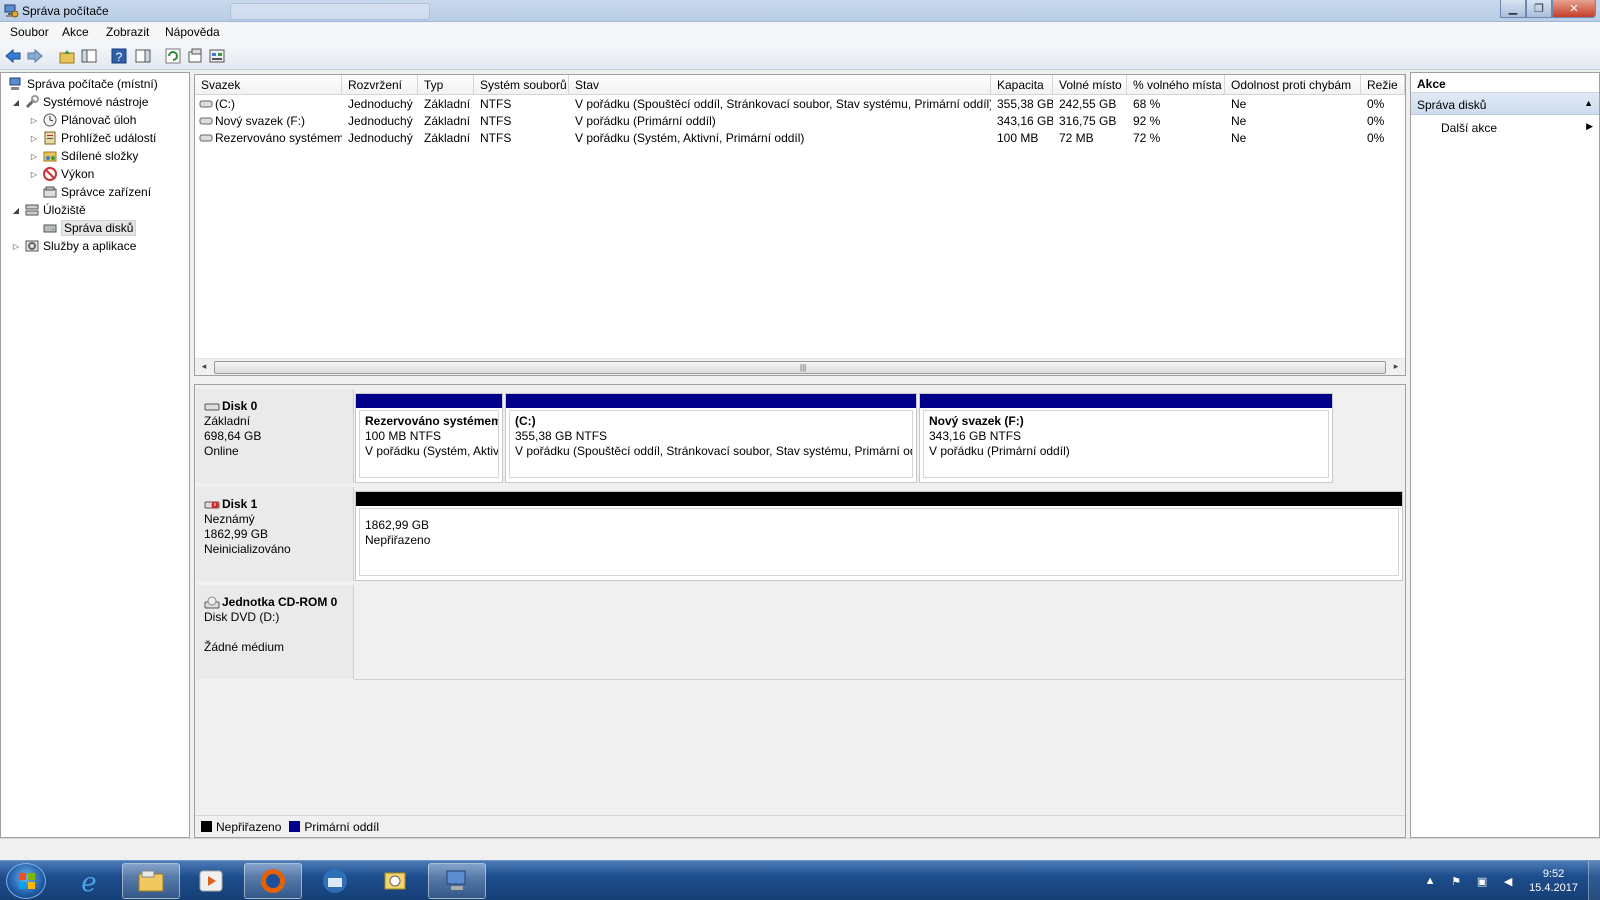  I want to click on column-header-fault-tolerance: Odolnost proti chybám, so click(1293, 85).